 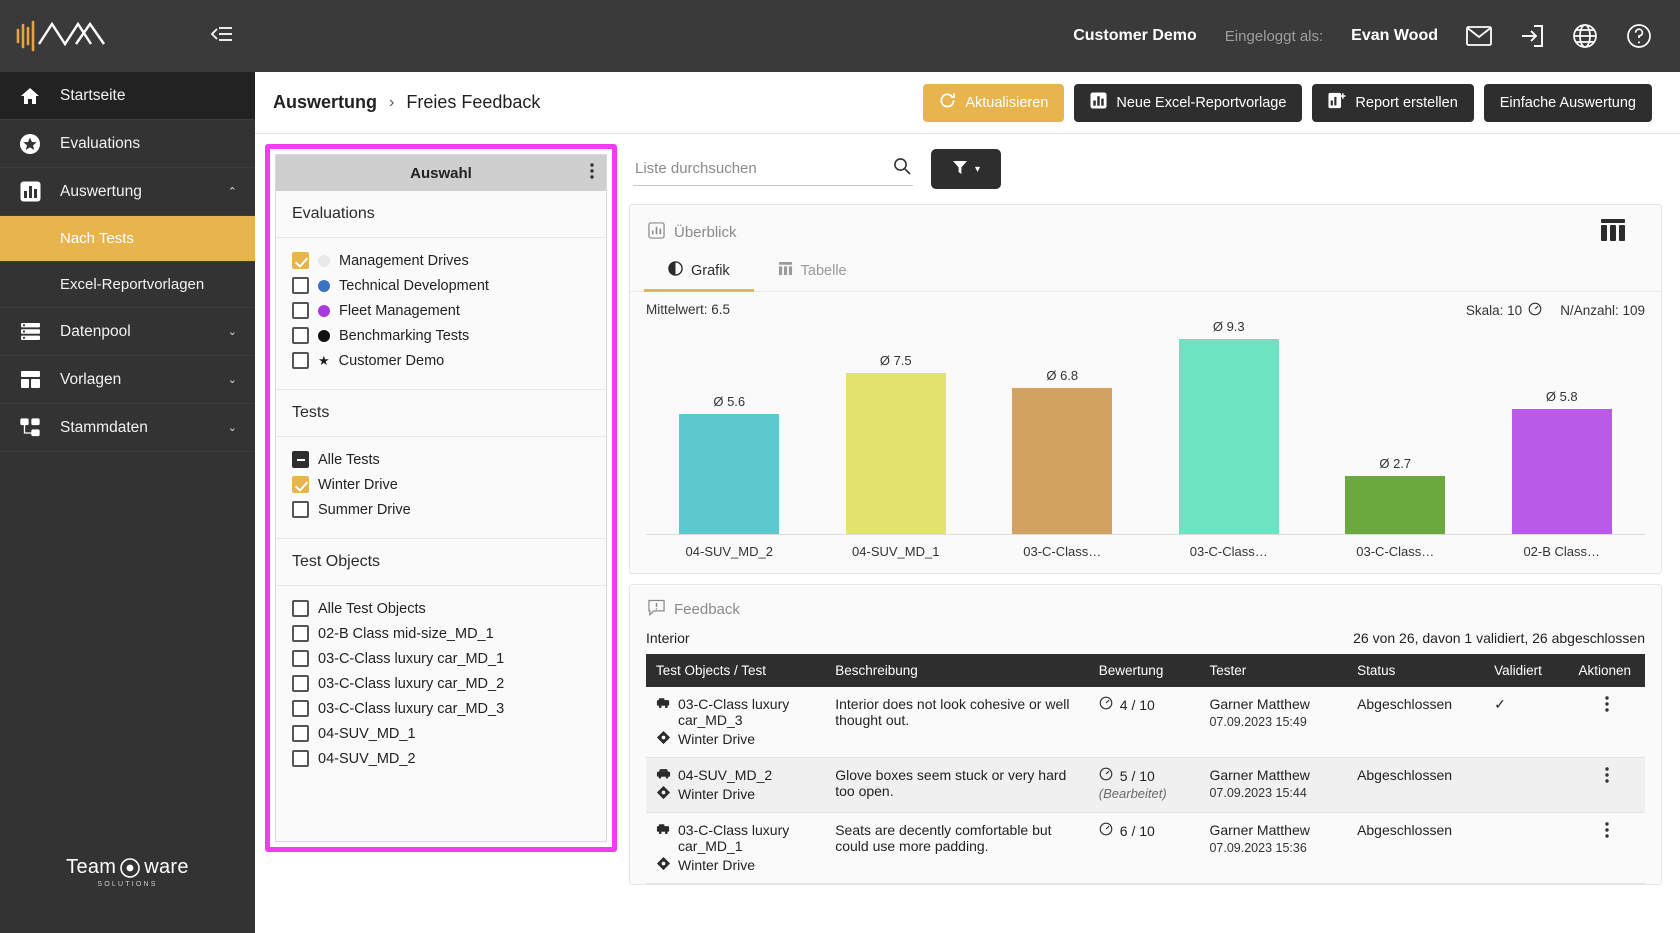 I want to click on bar-column: Ø 2.7, so click(x=1395, y=426).